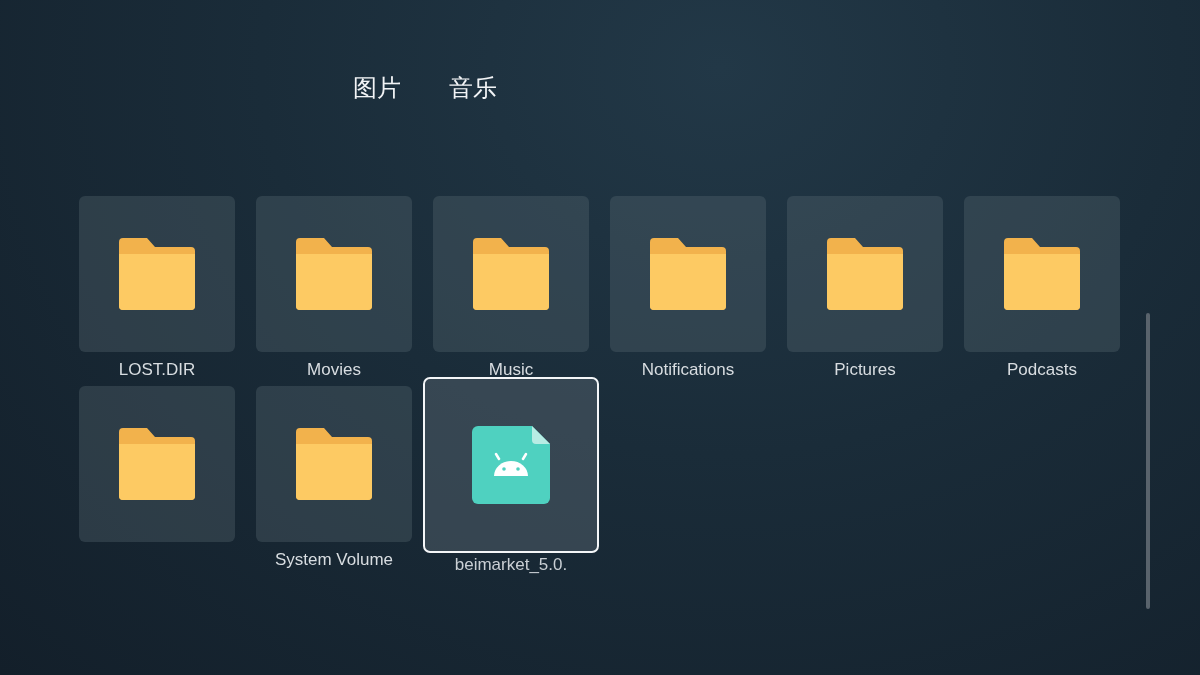  I want to click on tab: 音乐, so click(473, 90).